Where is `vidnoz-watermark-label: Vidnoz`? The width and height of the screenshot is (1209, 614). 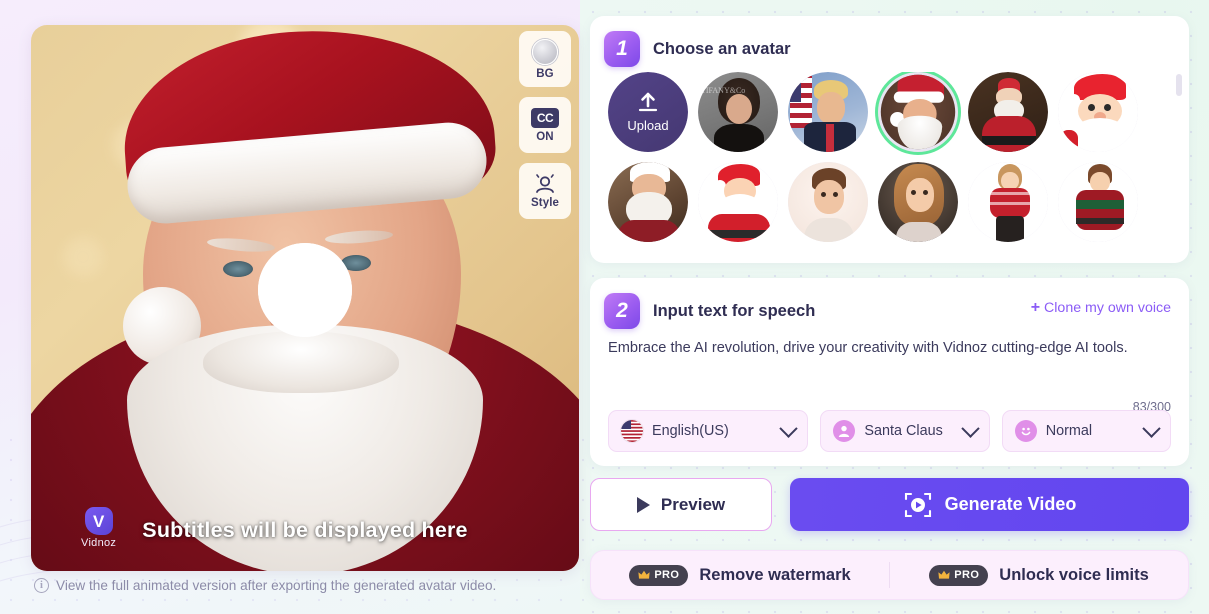
vidnoz-watermark-label: Vidnoz is located at coordinates (99, 543).